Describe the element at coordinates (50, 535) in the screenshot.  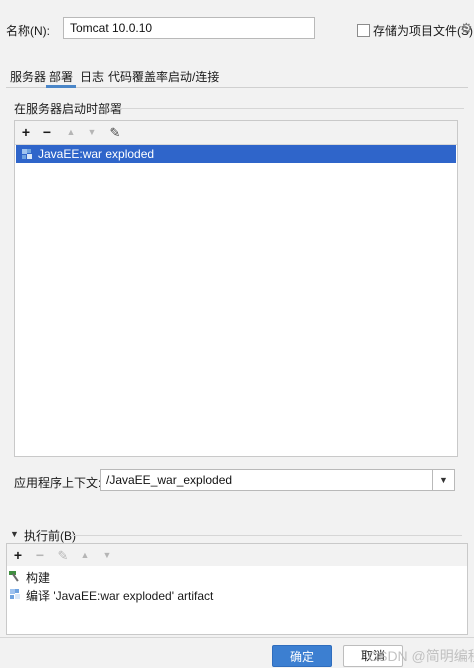
I see `before-launch-label: 执行前(B)` at that location.